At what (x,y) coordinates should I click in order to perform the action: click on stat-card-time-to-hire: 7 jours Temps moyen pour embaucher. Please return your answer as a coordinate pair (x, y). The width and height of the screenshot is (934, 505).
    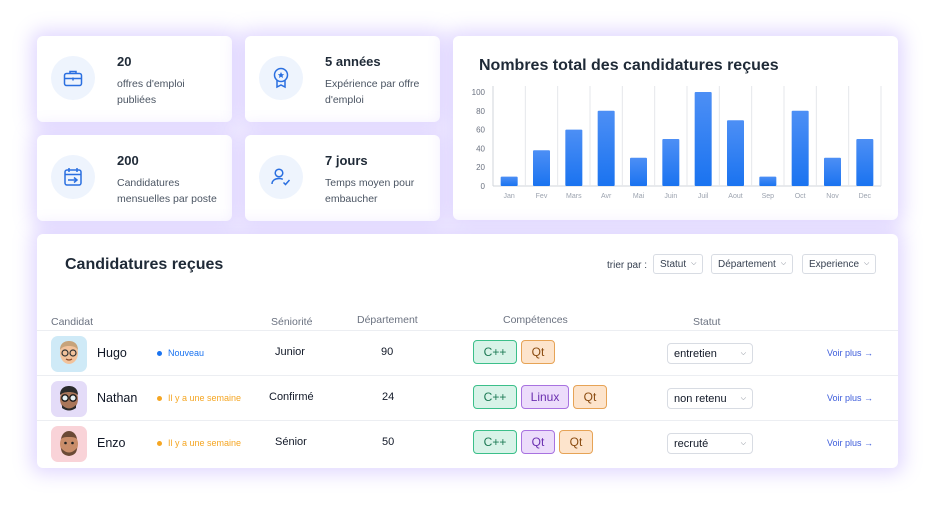
    Looking at the image, I should click on (342, 178).